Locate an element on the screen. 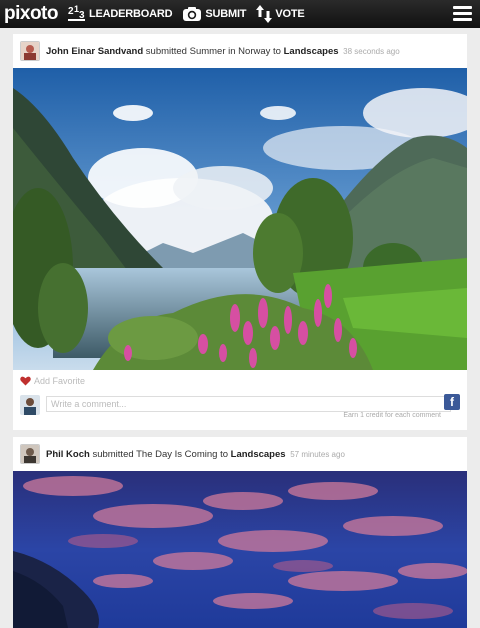 The image size is (480, 628). timestamp: 57 minutes ago is located at coordinates (317, 454).